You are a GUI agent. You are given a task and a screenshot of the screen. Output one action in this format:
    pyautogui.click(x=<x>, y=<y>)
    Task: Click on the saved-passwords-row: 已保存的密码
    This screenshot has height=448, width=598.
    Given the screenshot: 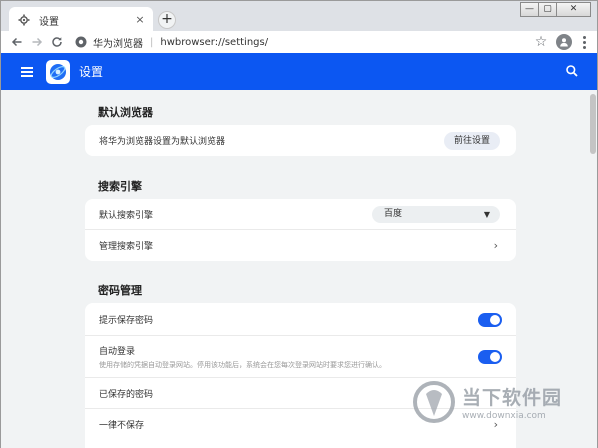 What is the action you would take?
    pyautogui.click(x=300, y=393)
    